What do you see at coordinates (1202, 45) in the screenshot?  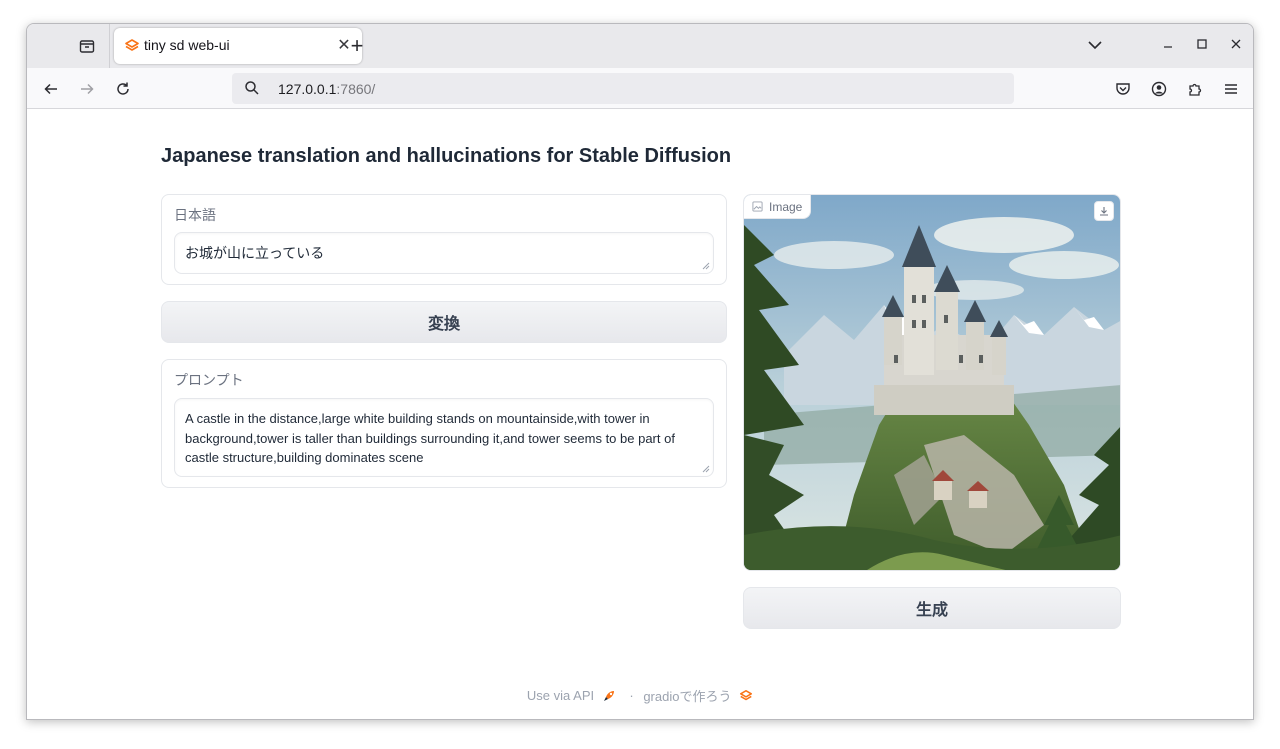 I see `maximize-icon` at bounding box center [1202, 45].